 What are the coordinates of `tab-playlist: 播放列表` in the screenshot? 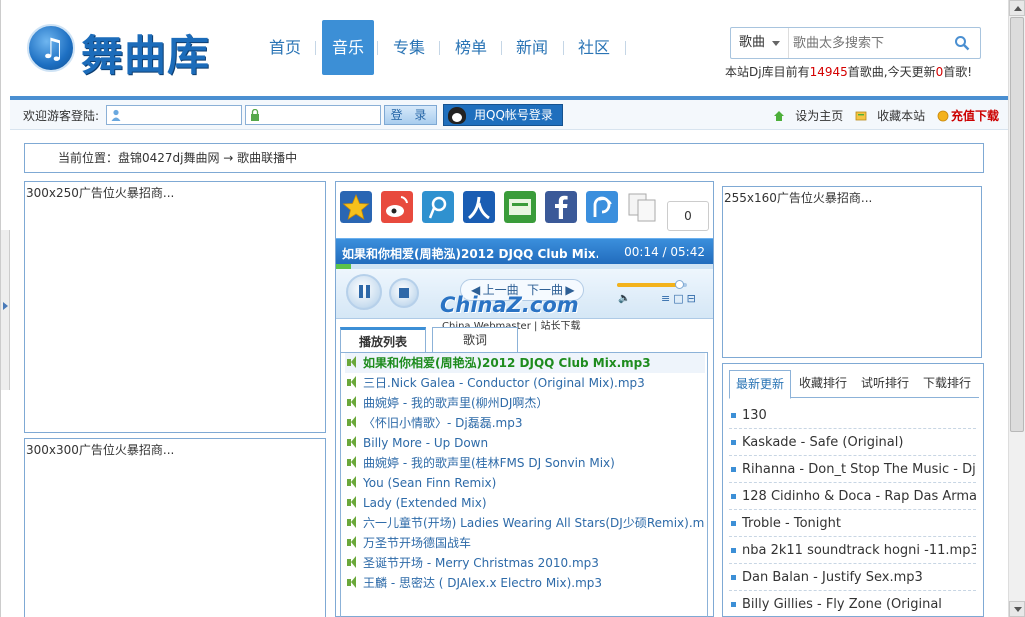 It's located at (383, 340).